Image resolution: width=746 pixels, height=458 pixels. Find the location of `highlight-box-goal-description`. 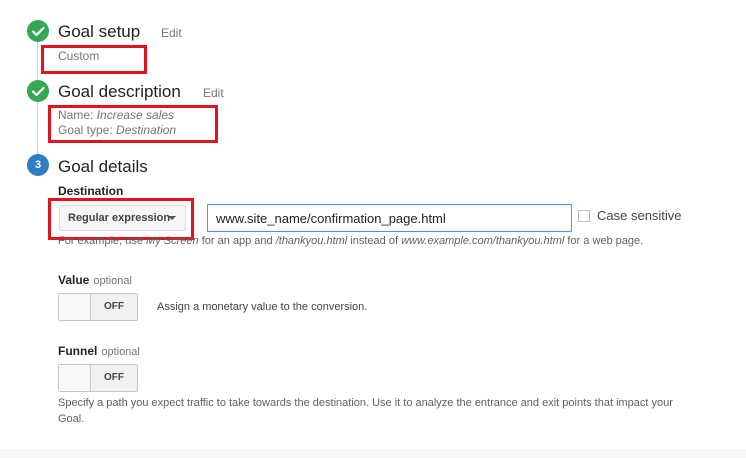

highlight-box-goal-description is located at coordinates (133, 124).